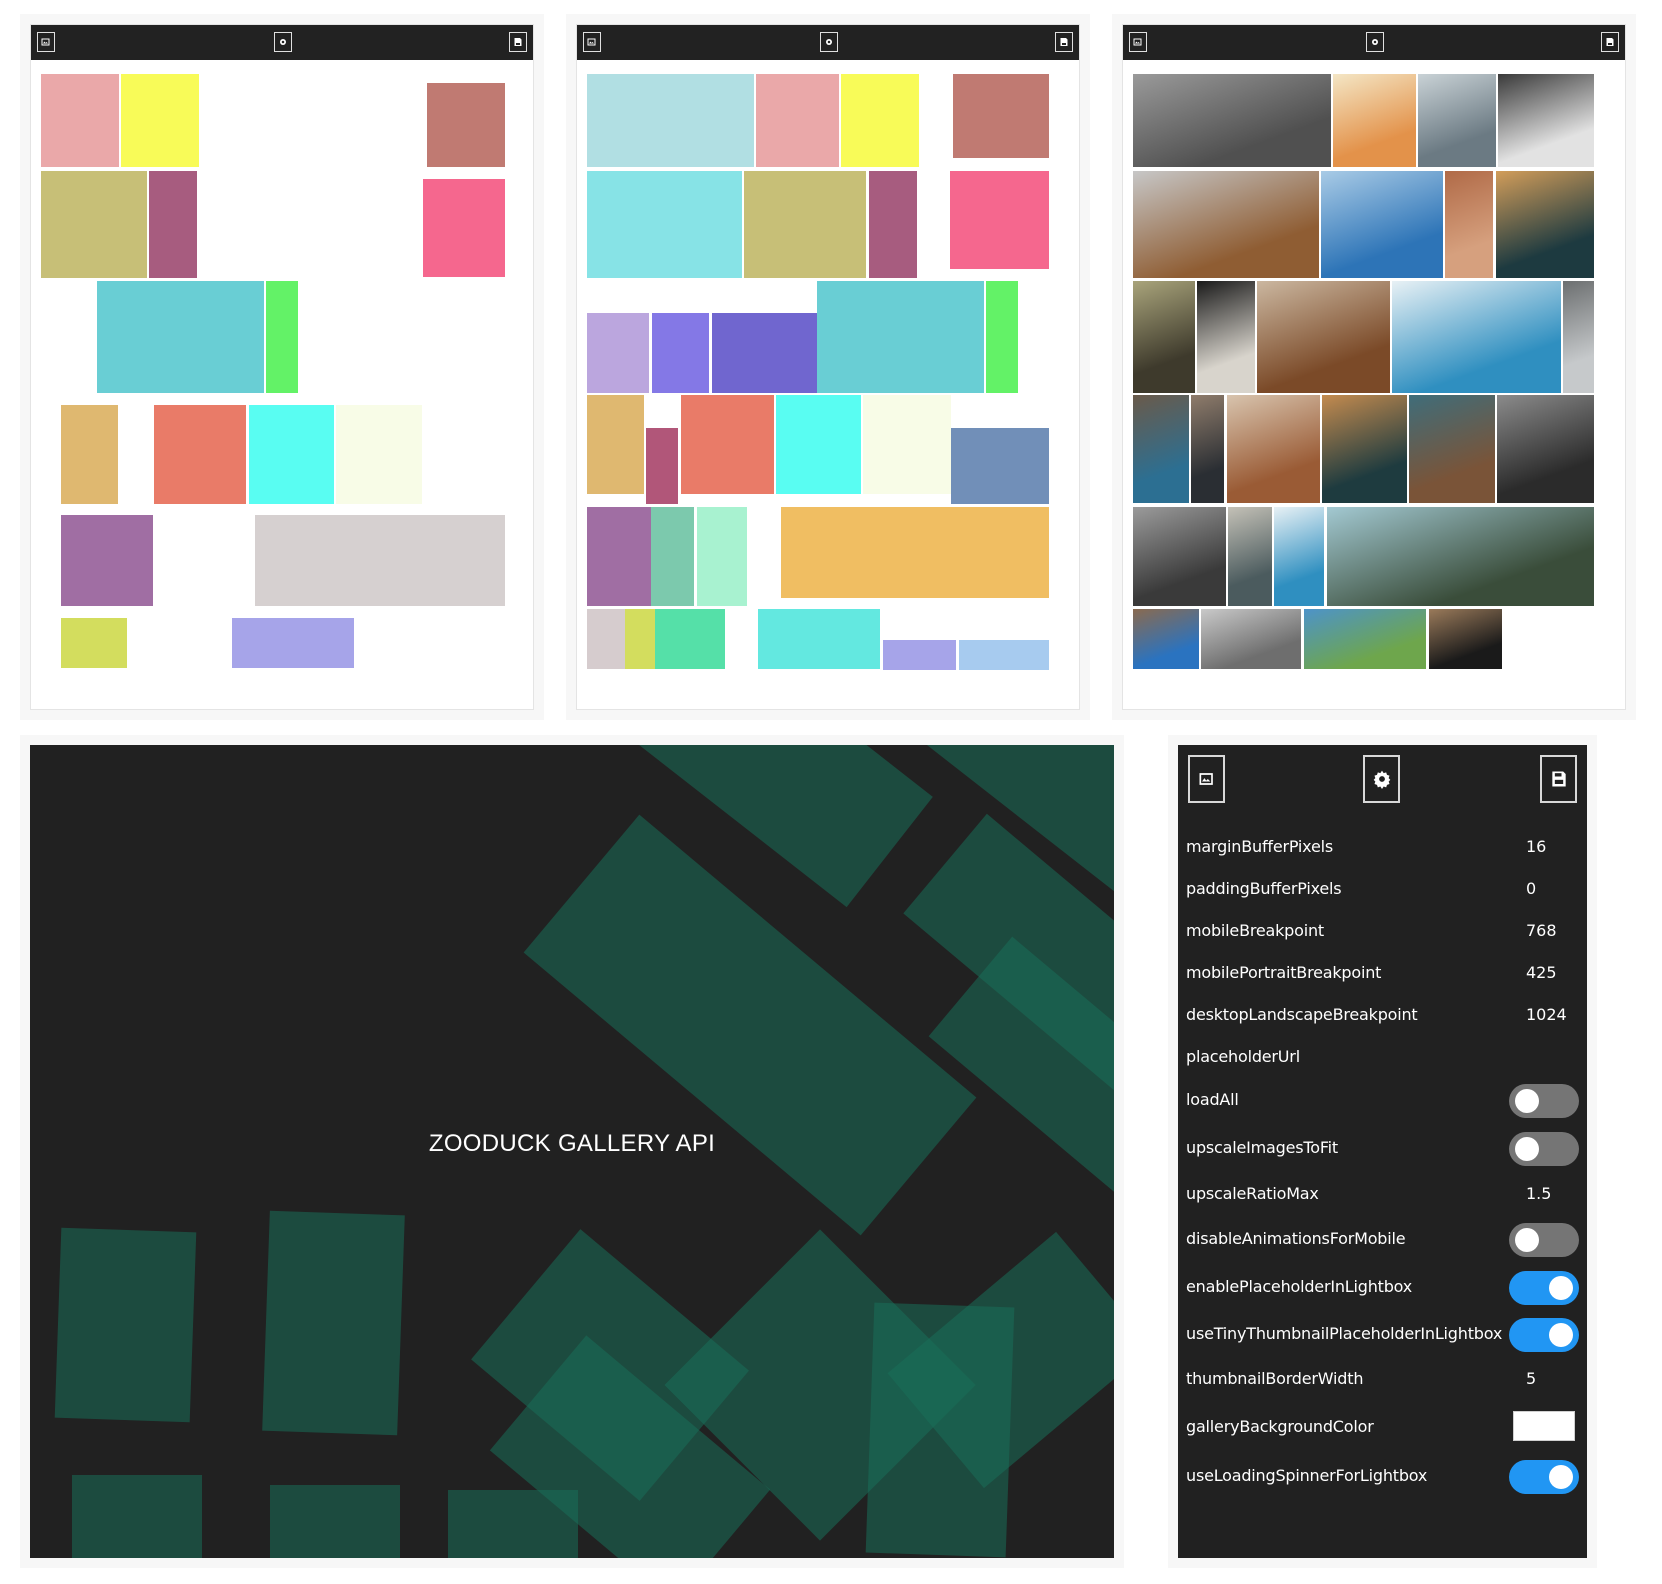 The height and width of the screenshot is (1584, 1662). What do you see at coordinates (1465, 639) in the screenshot?
I see `photo-thumbnail-laptop-dark` at bounding box center [1465, 639].